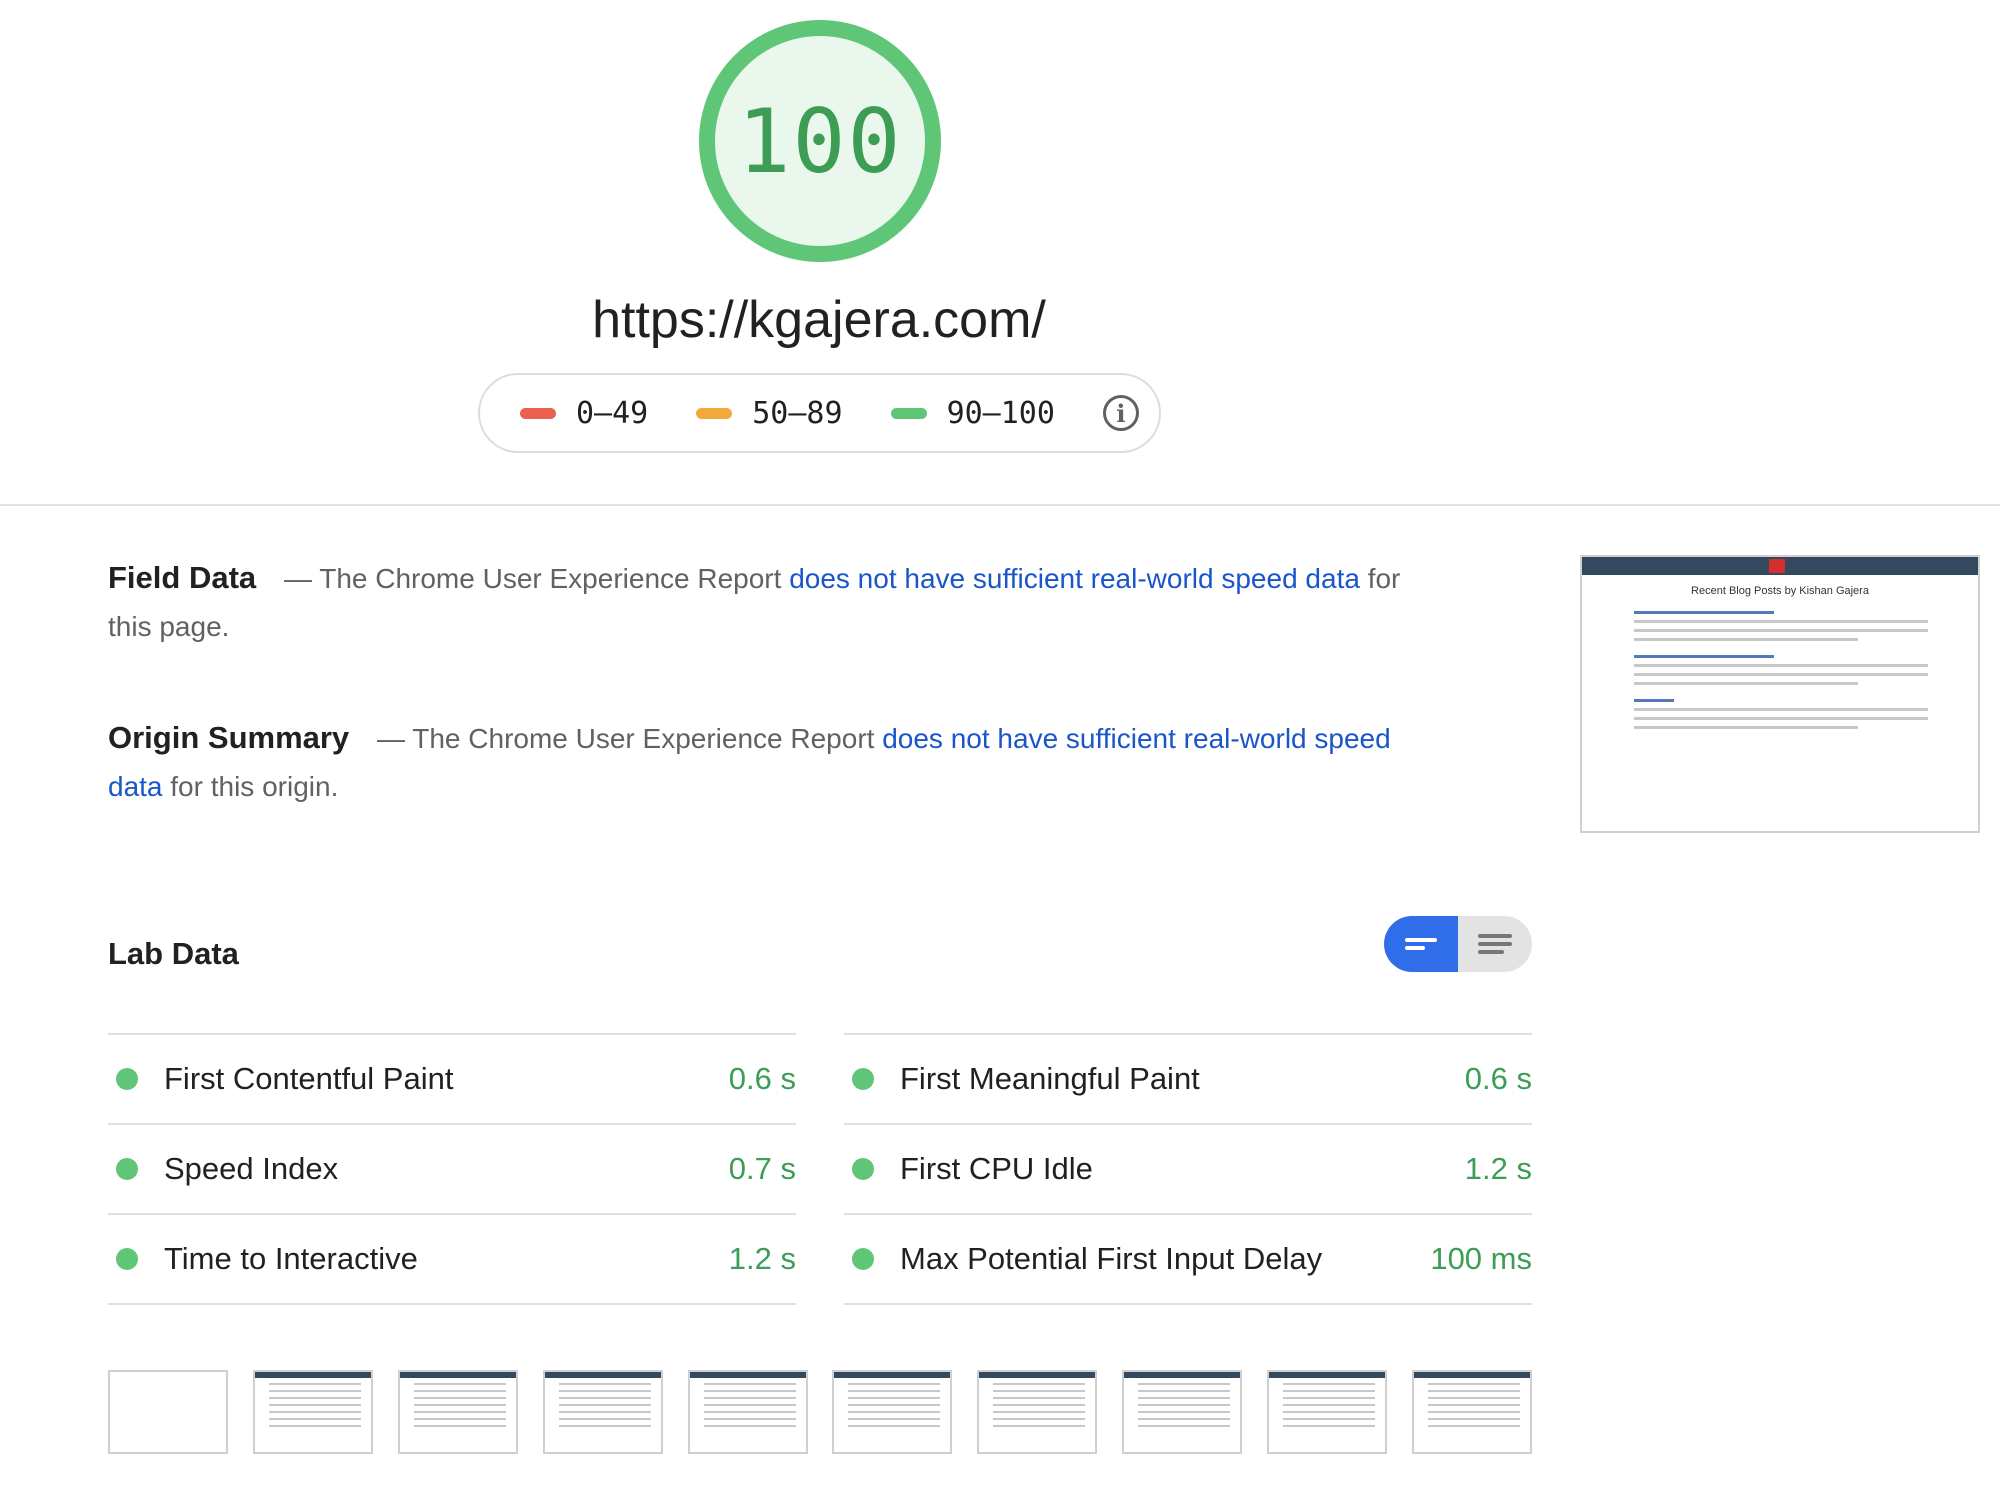 The width and height of the screenshot is (2000, 1486). I want to click on origin-summary-prefix: — The Chrome User Experience Report, so click(625, 738).